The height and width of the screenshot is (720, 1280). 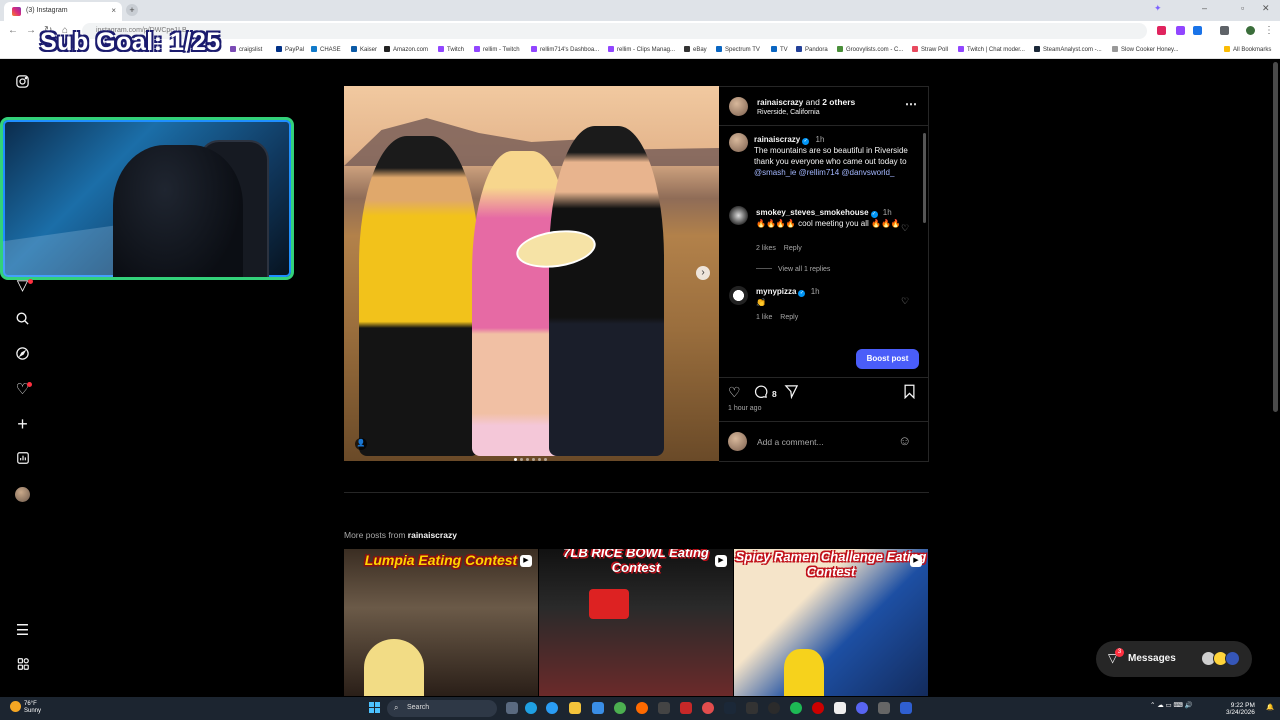 I want to click on tagged-users-icon: 👤, so click(x=361, y=444).